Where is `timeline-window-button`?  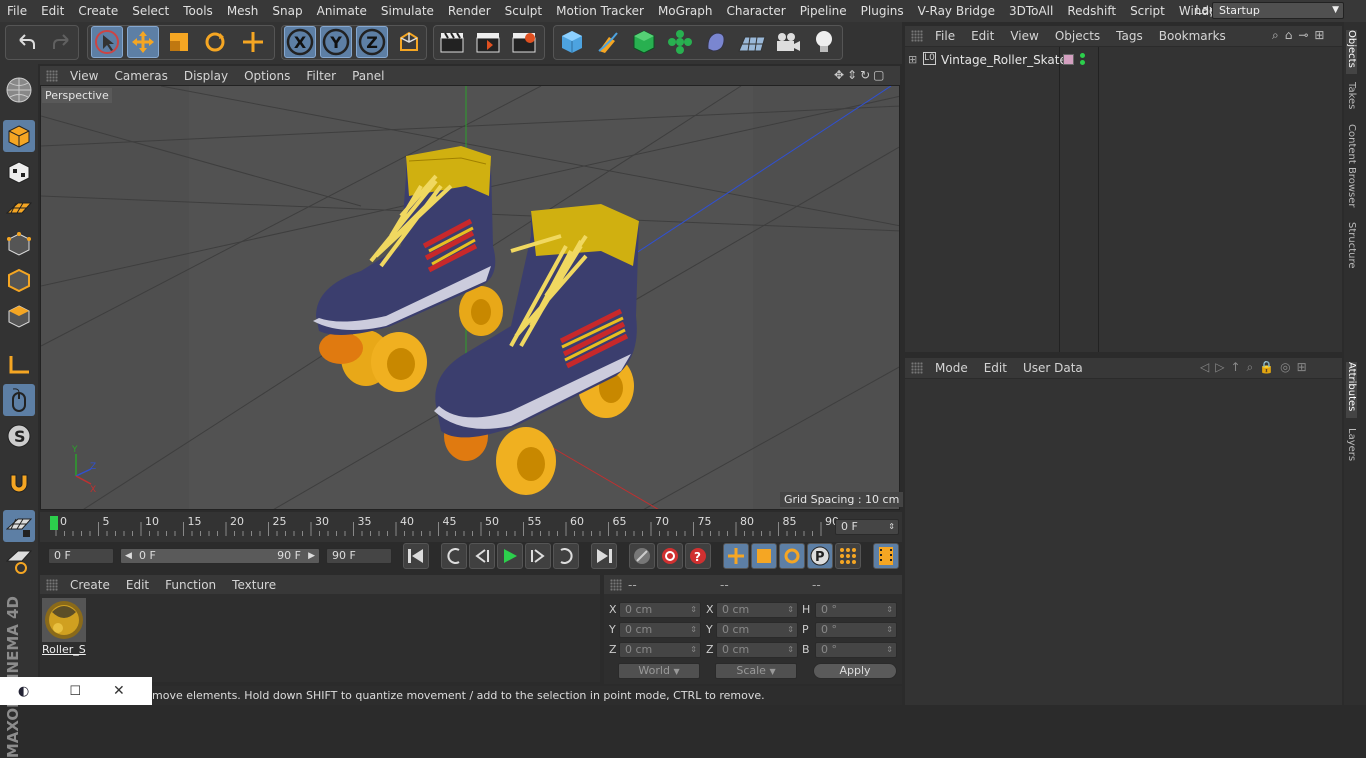 timeline-window-button is located at coordinates (886, 556).